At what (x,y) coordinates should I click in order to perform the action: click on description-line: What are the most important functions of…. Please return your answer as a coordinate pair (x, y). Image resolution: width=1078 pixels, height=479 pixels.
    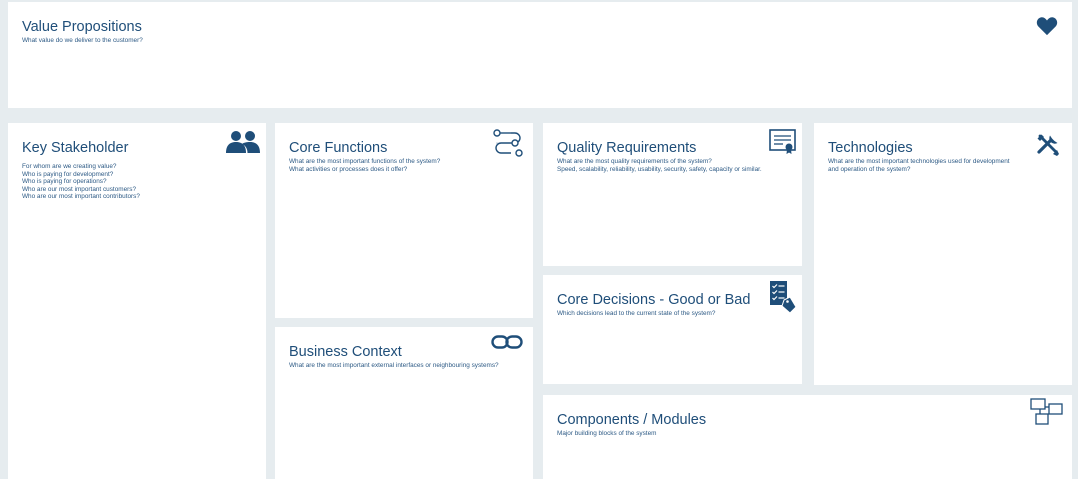
    Looking at the image, I should click on (365, 161).